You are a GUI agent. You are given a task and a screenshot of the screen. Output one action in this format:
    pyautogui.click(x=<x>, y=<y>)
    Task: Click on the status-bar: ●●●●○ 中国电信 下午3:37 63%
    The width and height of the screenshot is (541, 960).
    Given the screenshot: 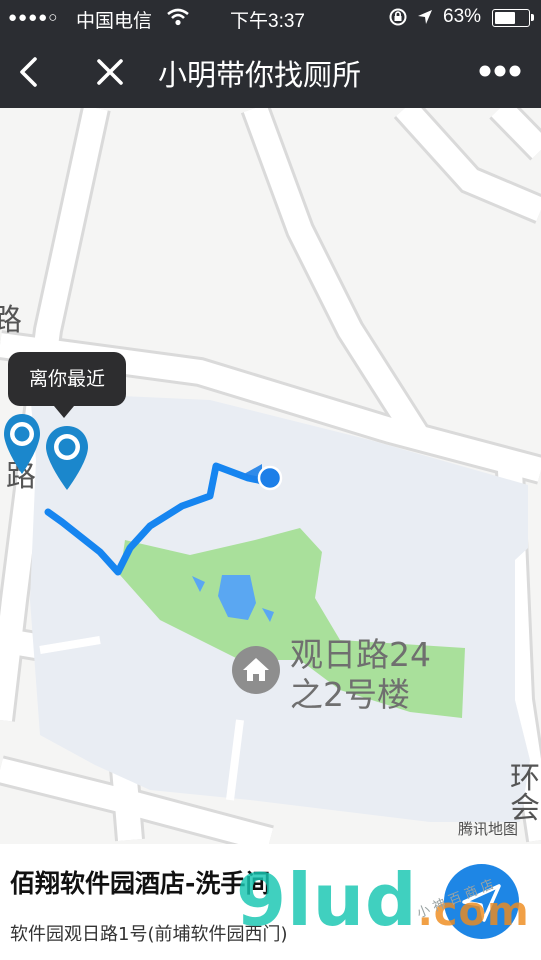 What is the action you would take?
    pyautogui.click(x=270, y=17)
    